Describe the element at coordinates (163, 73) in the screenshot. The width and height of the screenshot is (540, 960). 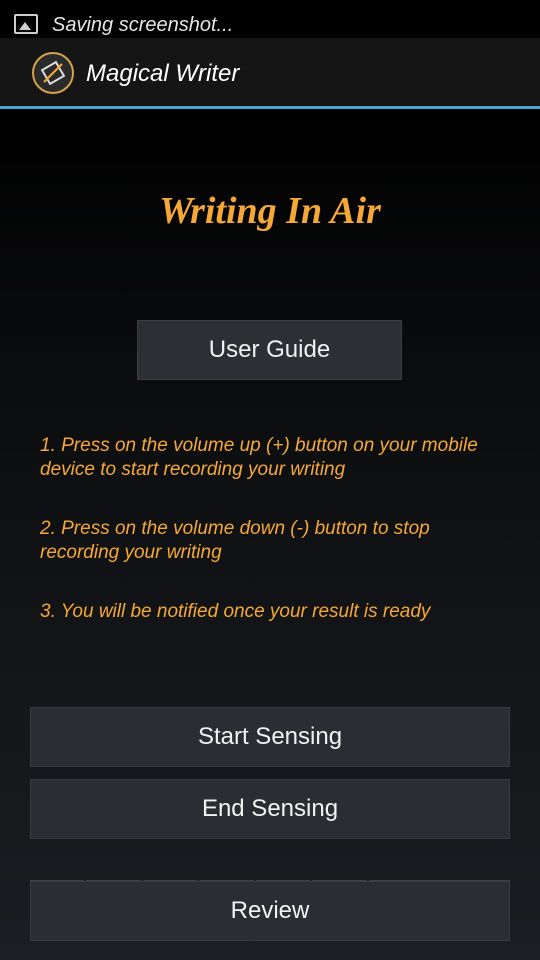
I see `app-title: Magical Writer` at that location.